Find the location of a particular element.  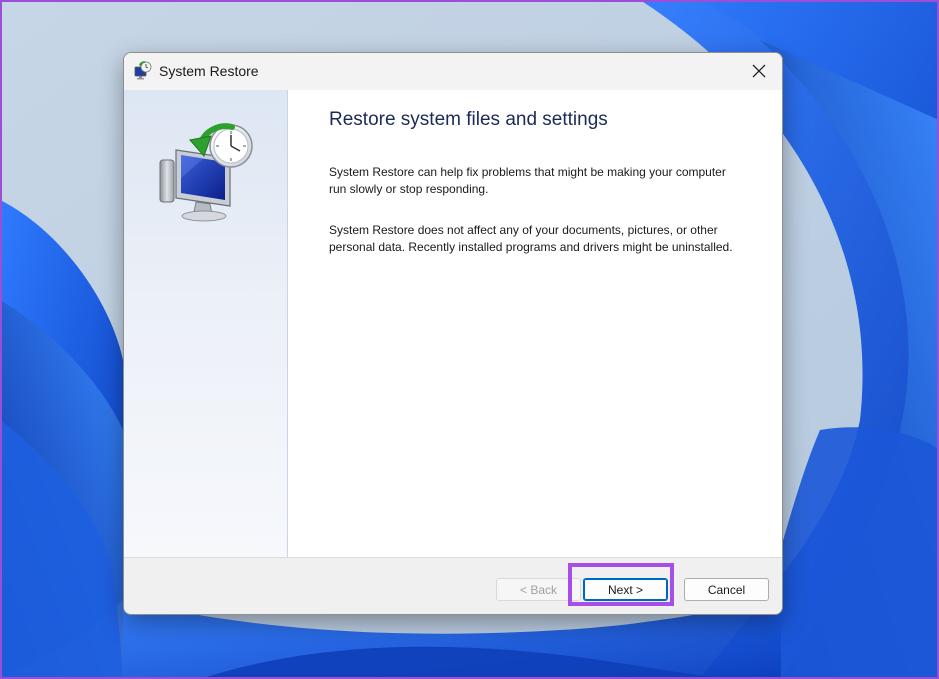

close-button is located at coordinates (759, 71).